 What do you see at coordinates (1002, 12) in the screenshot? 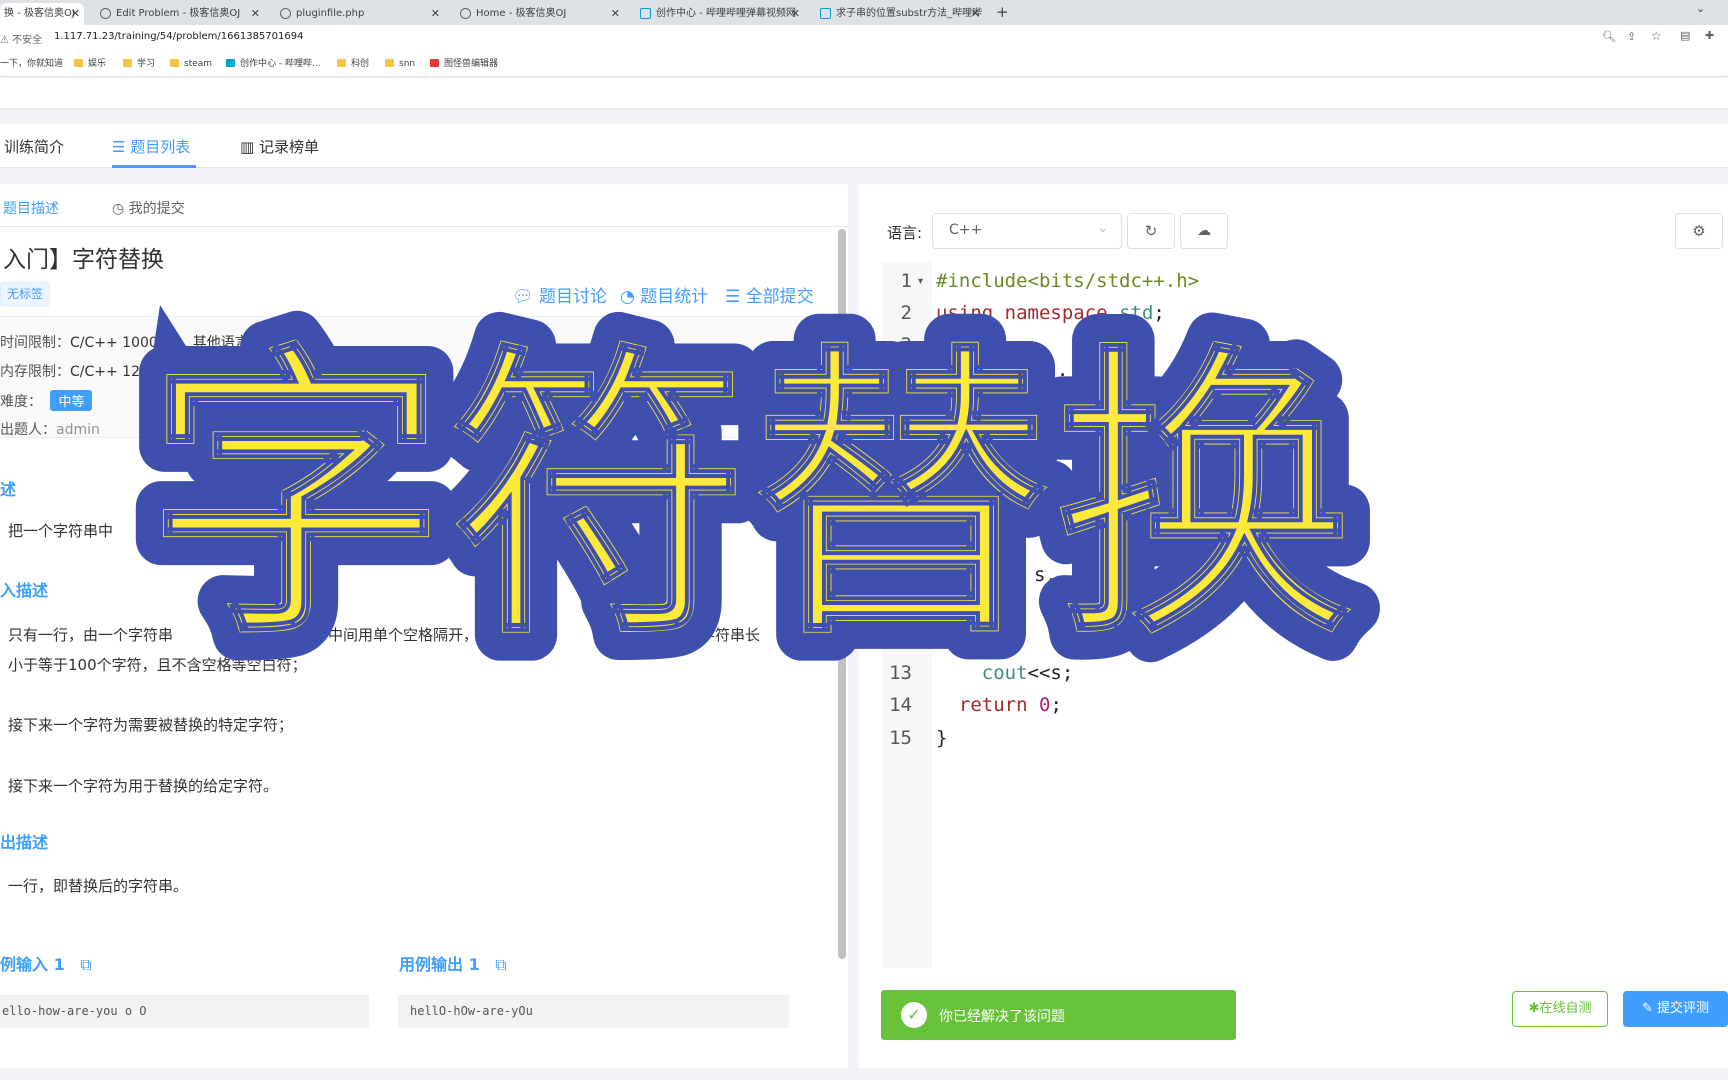
I see `new-tab-button: +` at bounding box center [1002, 12].